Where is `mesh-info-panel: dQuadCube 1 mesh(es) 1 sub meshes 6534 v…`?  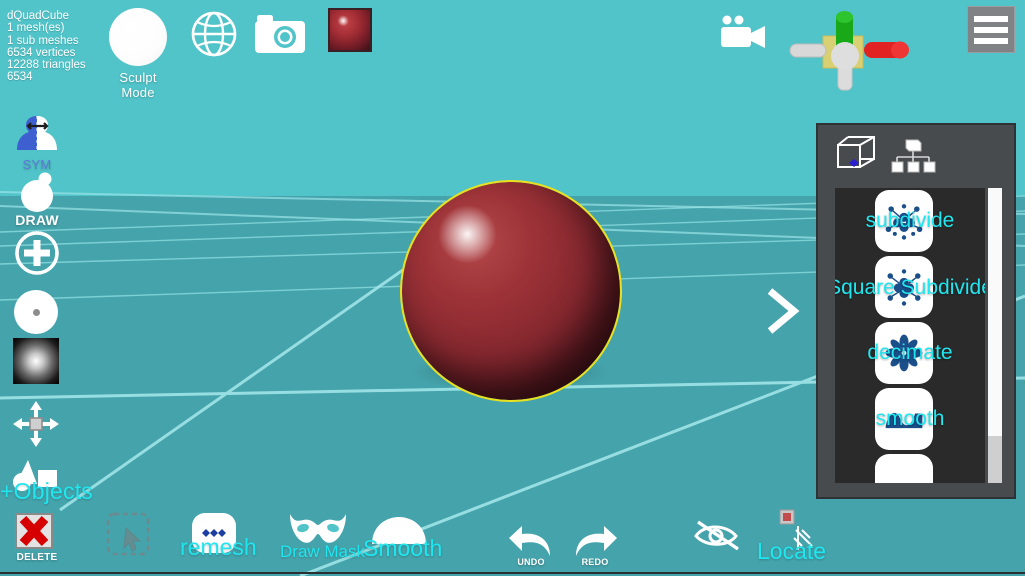 mesh-info-panel: dQuadCube 1 mesh(es) 1 sub meshes 6534 v… is located at coordinates (46, 47).